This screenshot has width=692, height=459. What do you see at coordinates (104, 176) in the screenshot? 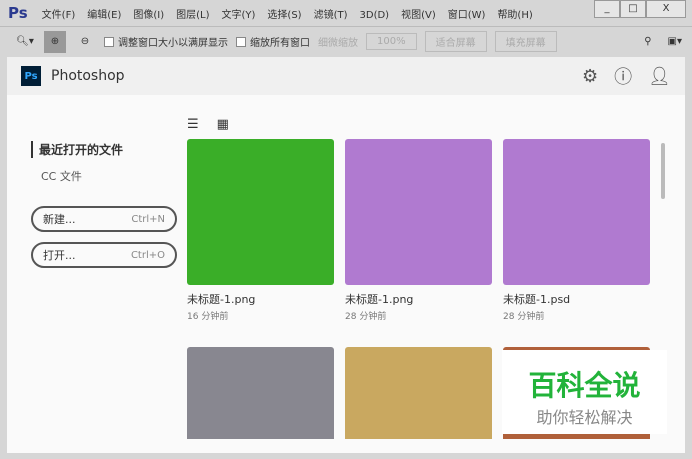
I see `sidebar-item-cc: CC 文件` at bounding box center [104, 176].